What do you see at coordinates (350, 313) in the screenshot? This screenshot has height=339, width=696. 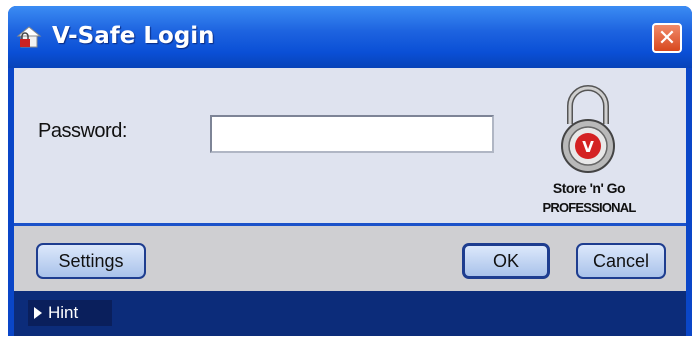 I see `hint-bar: Hint` at bounding box center [350, 313].